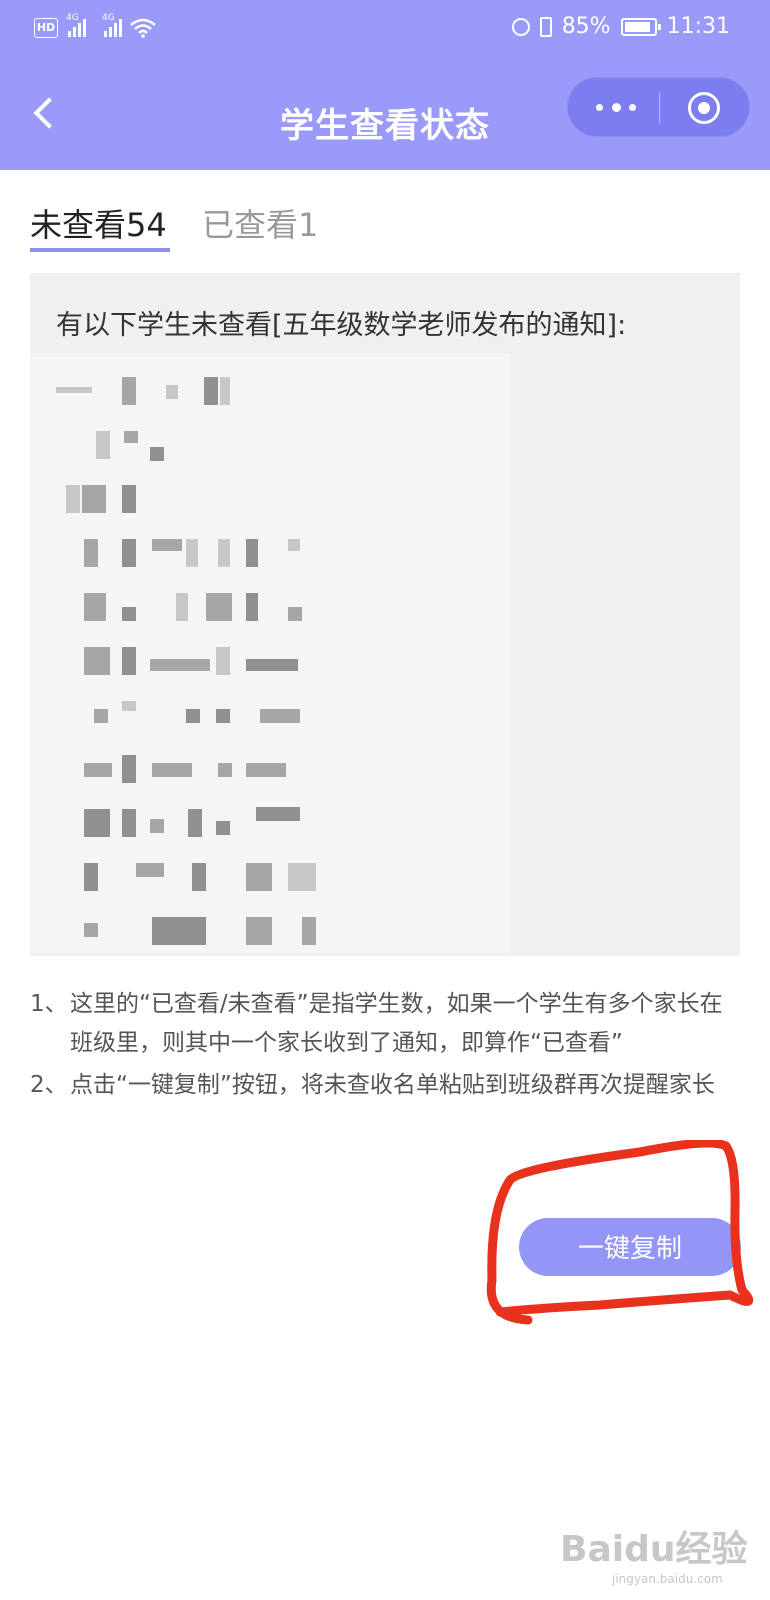  Describe the element at coordinates (520, 26) in the screenshot. I see `alarm-icon` at that location.